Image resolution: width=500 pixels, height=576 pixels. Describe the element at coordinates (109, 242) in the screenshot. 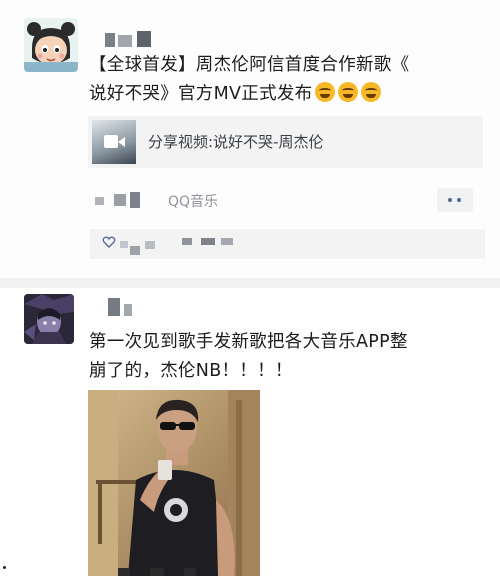

I see `heart-outline-icon` at that location.